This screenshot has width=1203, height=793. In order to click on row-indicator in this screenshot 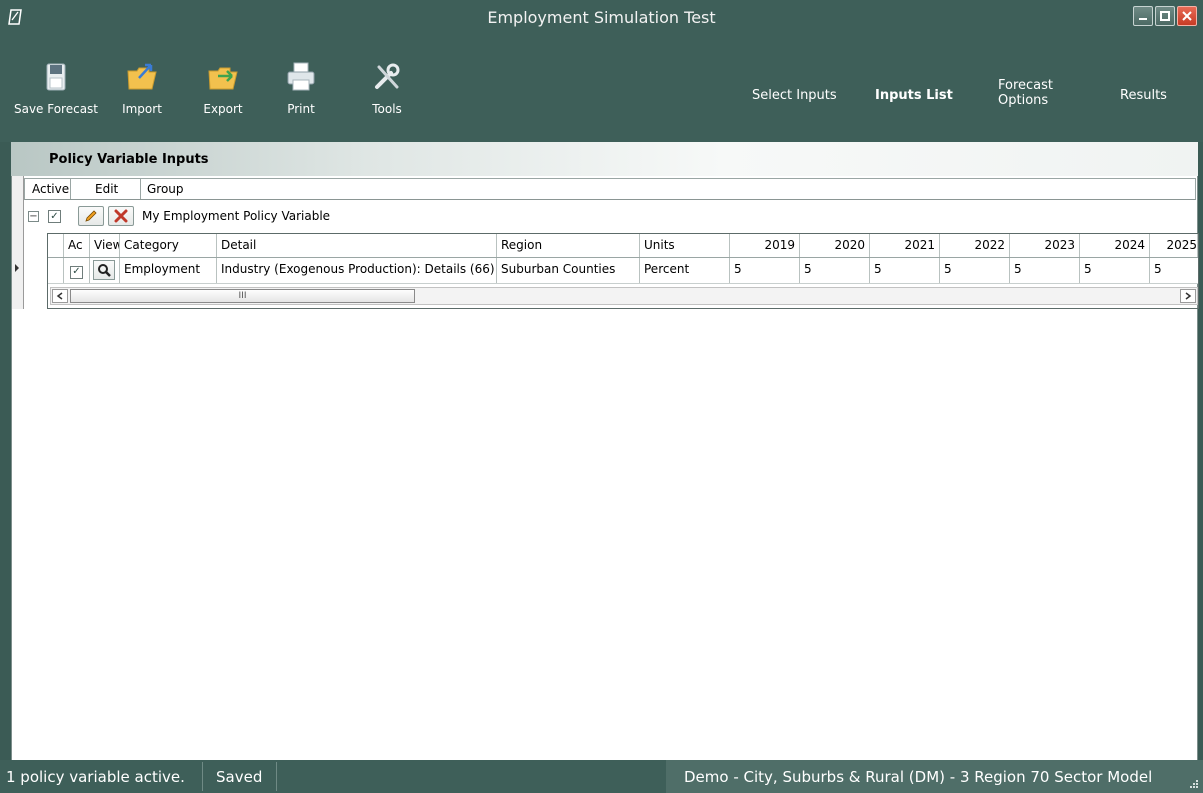, I will do `click(18, 242)`.